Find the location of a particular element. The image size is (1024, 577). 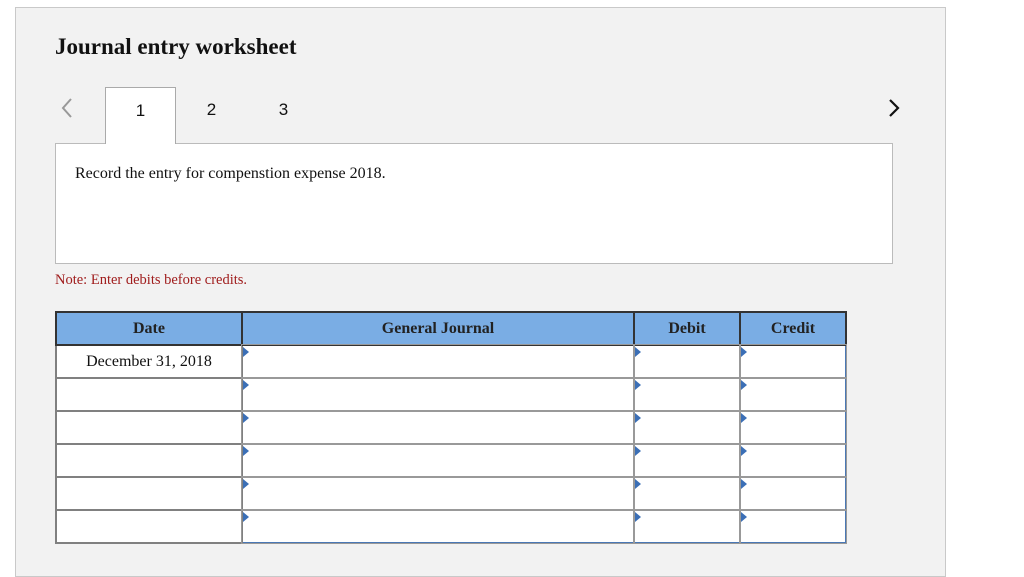

chevron-right-icon is located at coordinates (894, 108).